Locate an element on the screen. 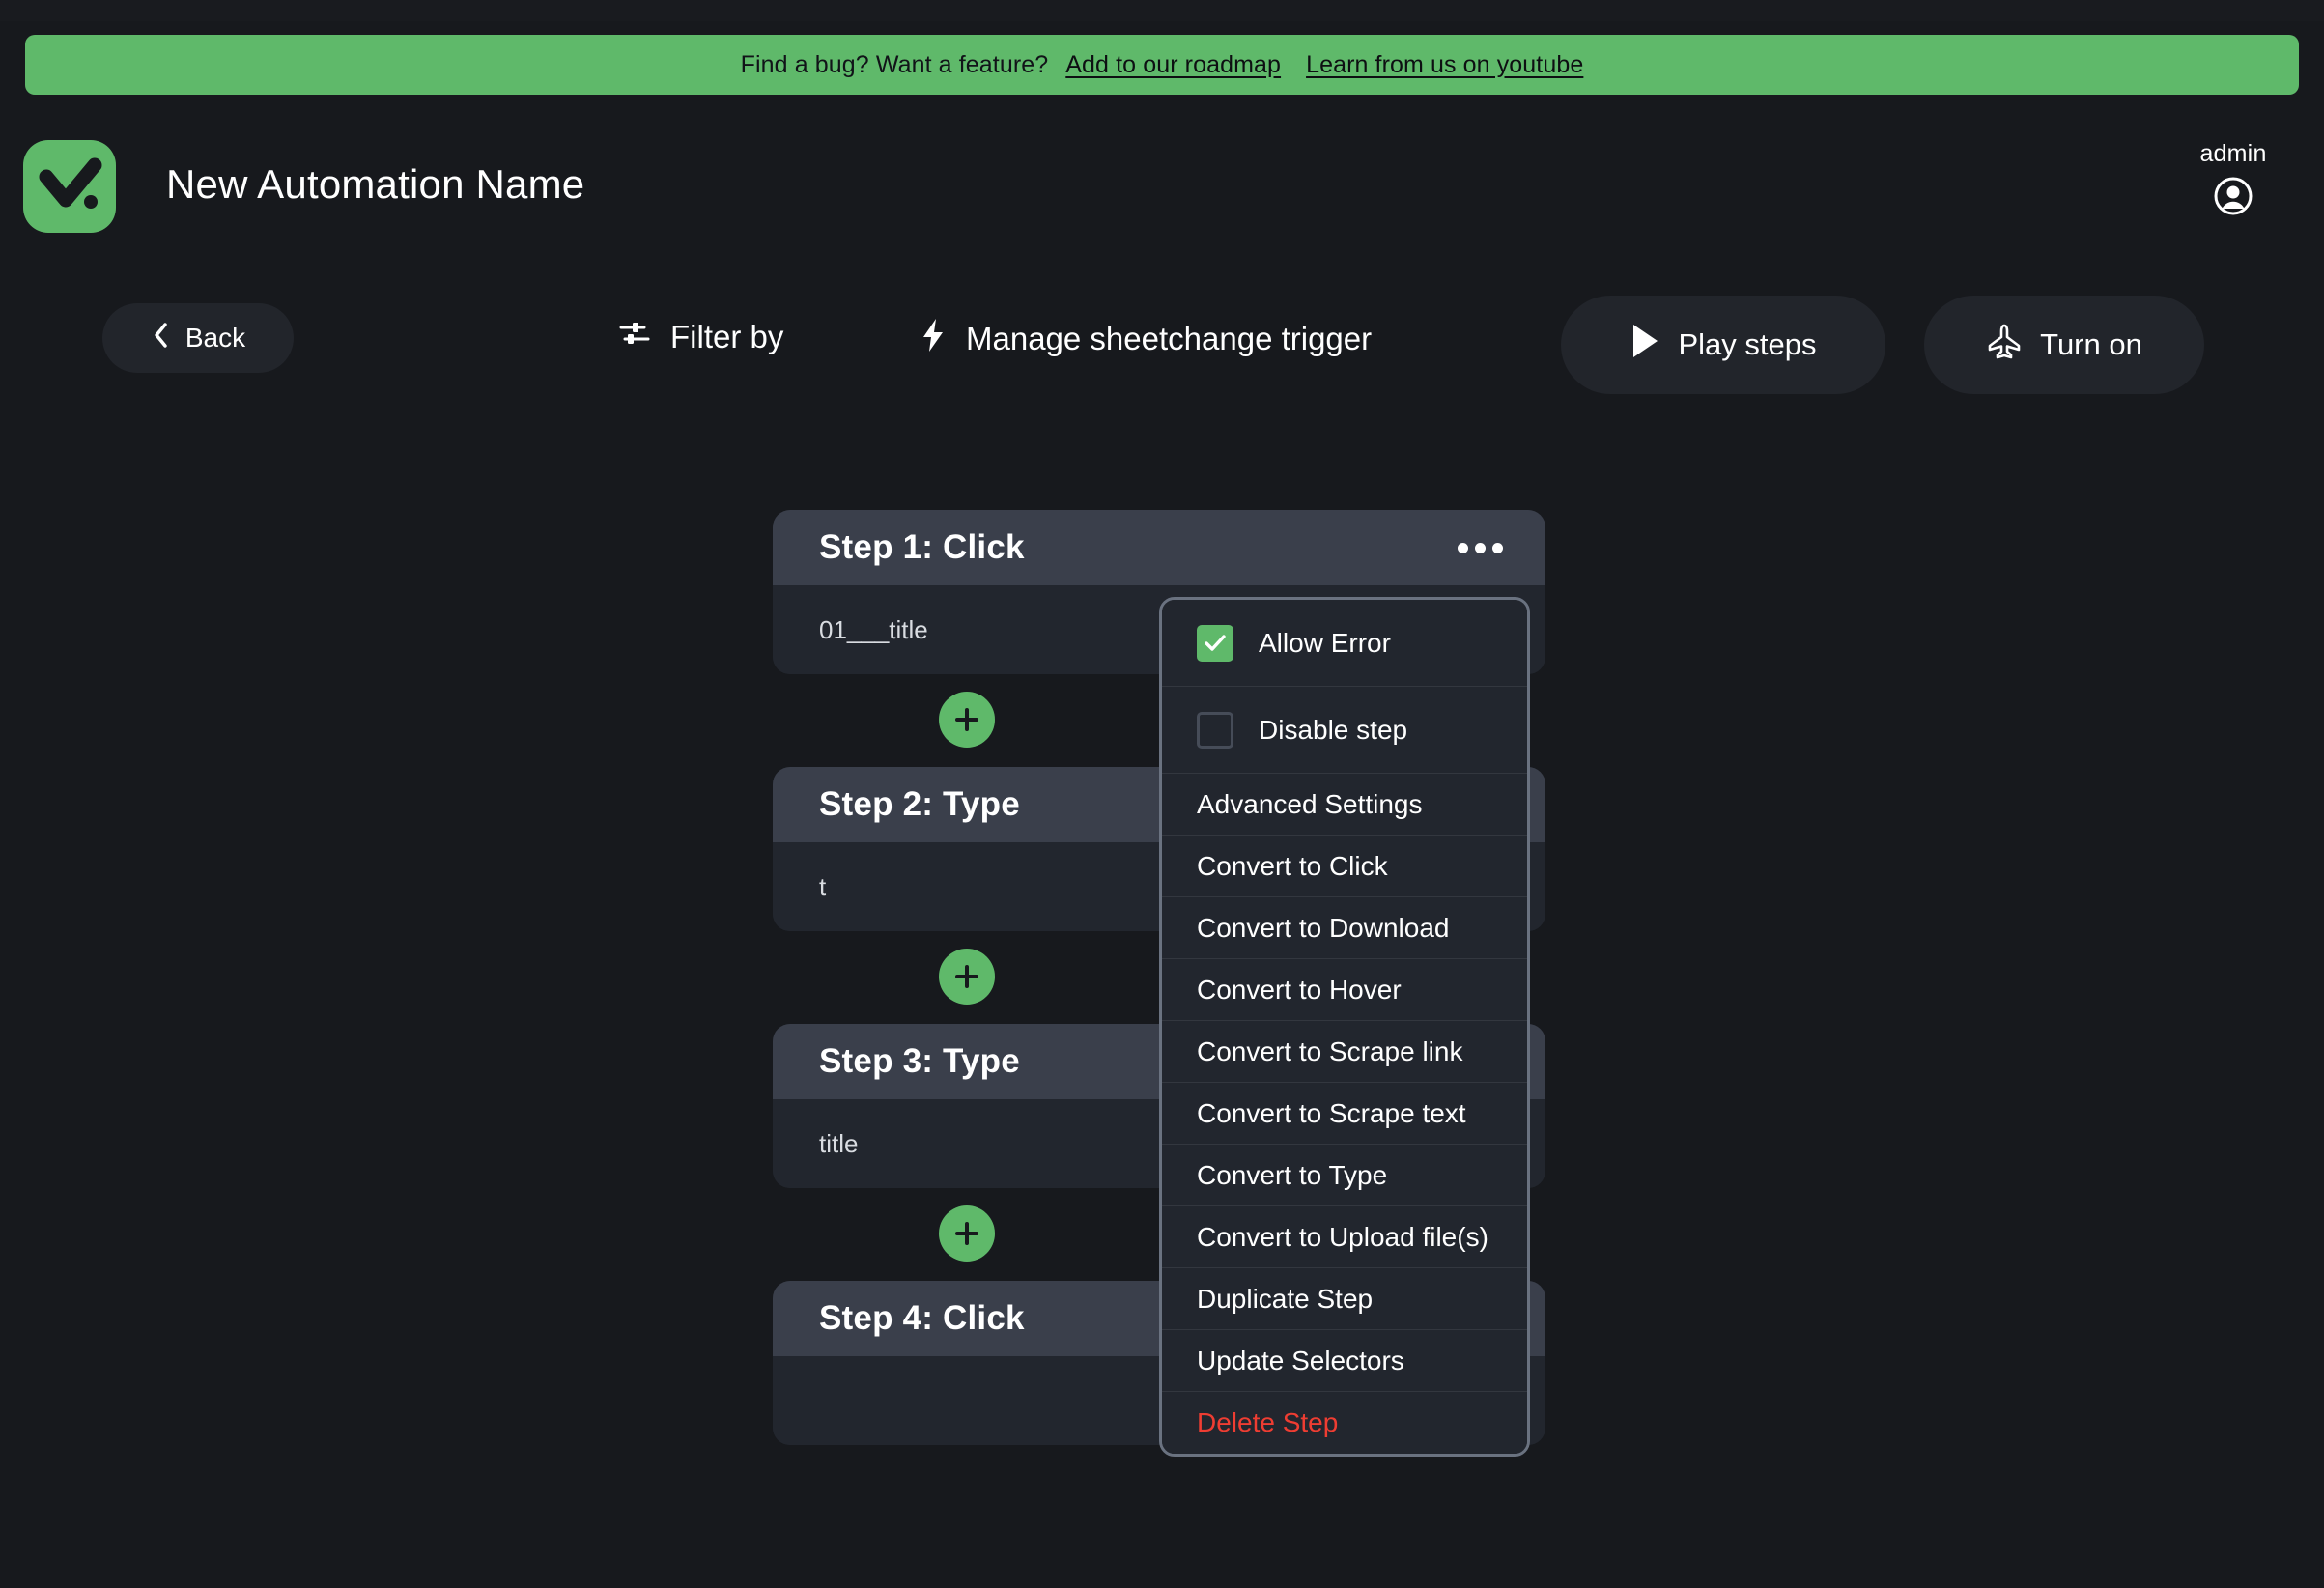  filter-by-label: Filter by is located at coordinates (727, 336).